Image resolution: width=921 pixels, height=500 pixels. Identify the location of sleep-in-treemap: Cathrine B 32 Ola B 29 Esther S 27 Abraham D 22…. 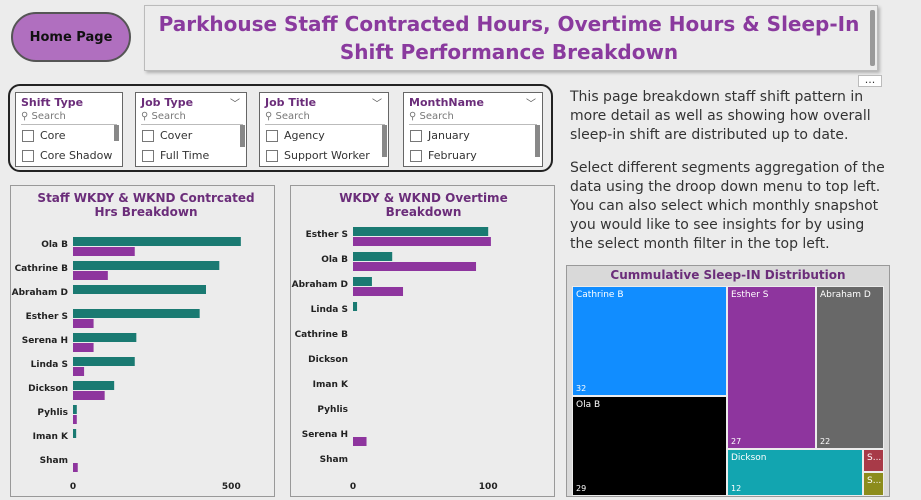
(728, 391).